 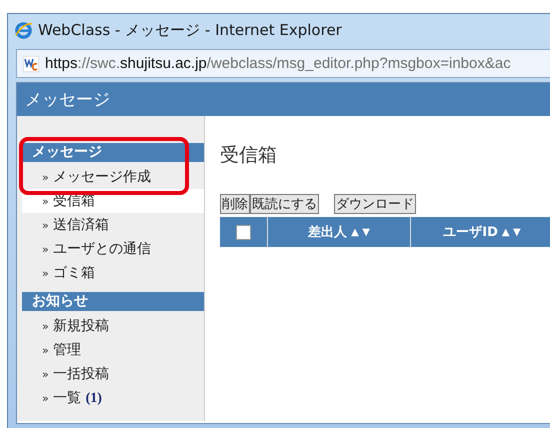 What do you see at coordinates (23, 30) in the screenshot?
I see `browser-logo-icon` at bounding box center [23, 30].